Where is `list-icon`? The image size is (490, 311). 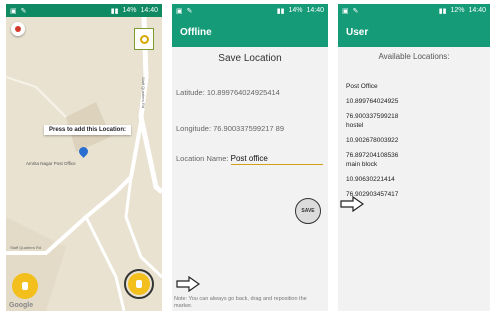 list-icon is located at coordinates (25, 286).